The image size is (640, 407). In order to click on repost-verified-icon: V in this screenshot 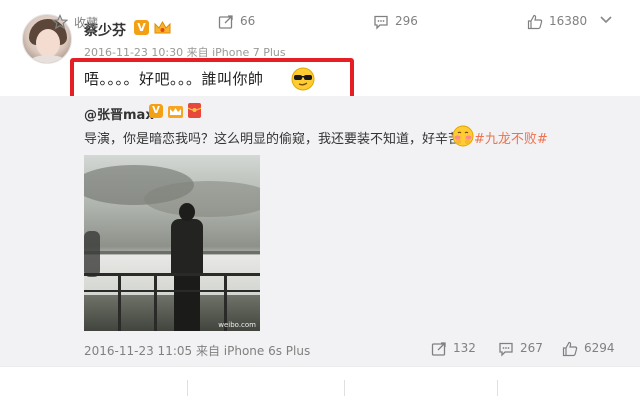, I will do `click(156, 111)`.